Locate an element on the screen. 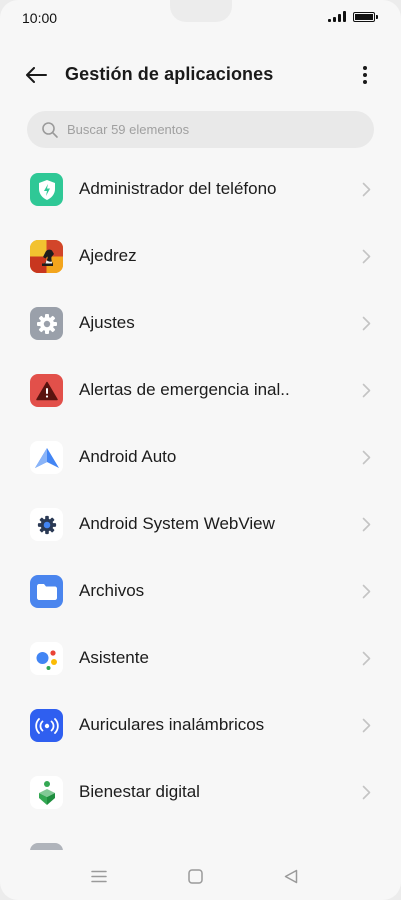 The image size is (401, 900). folder-icon is located at coordinates (46, 591).